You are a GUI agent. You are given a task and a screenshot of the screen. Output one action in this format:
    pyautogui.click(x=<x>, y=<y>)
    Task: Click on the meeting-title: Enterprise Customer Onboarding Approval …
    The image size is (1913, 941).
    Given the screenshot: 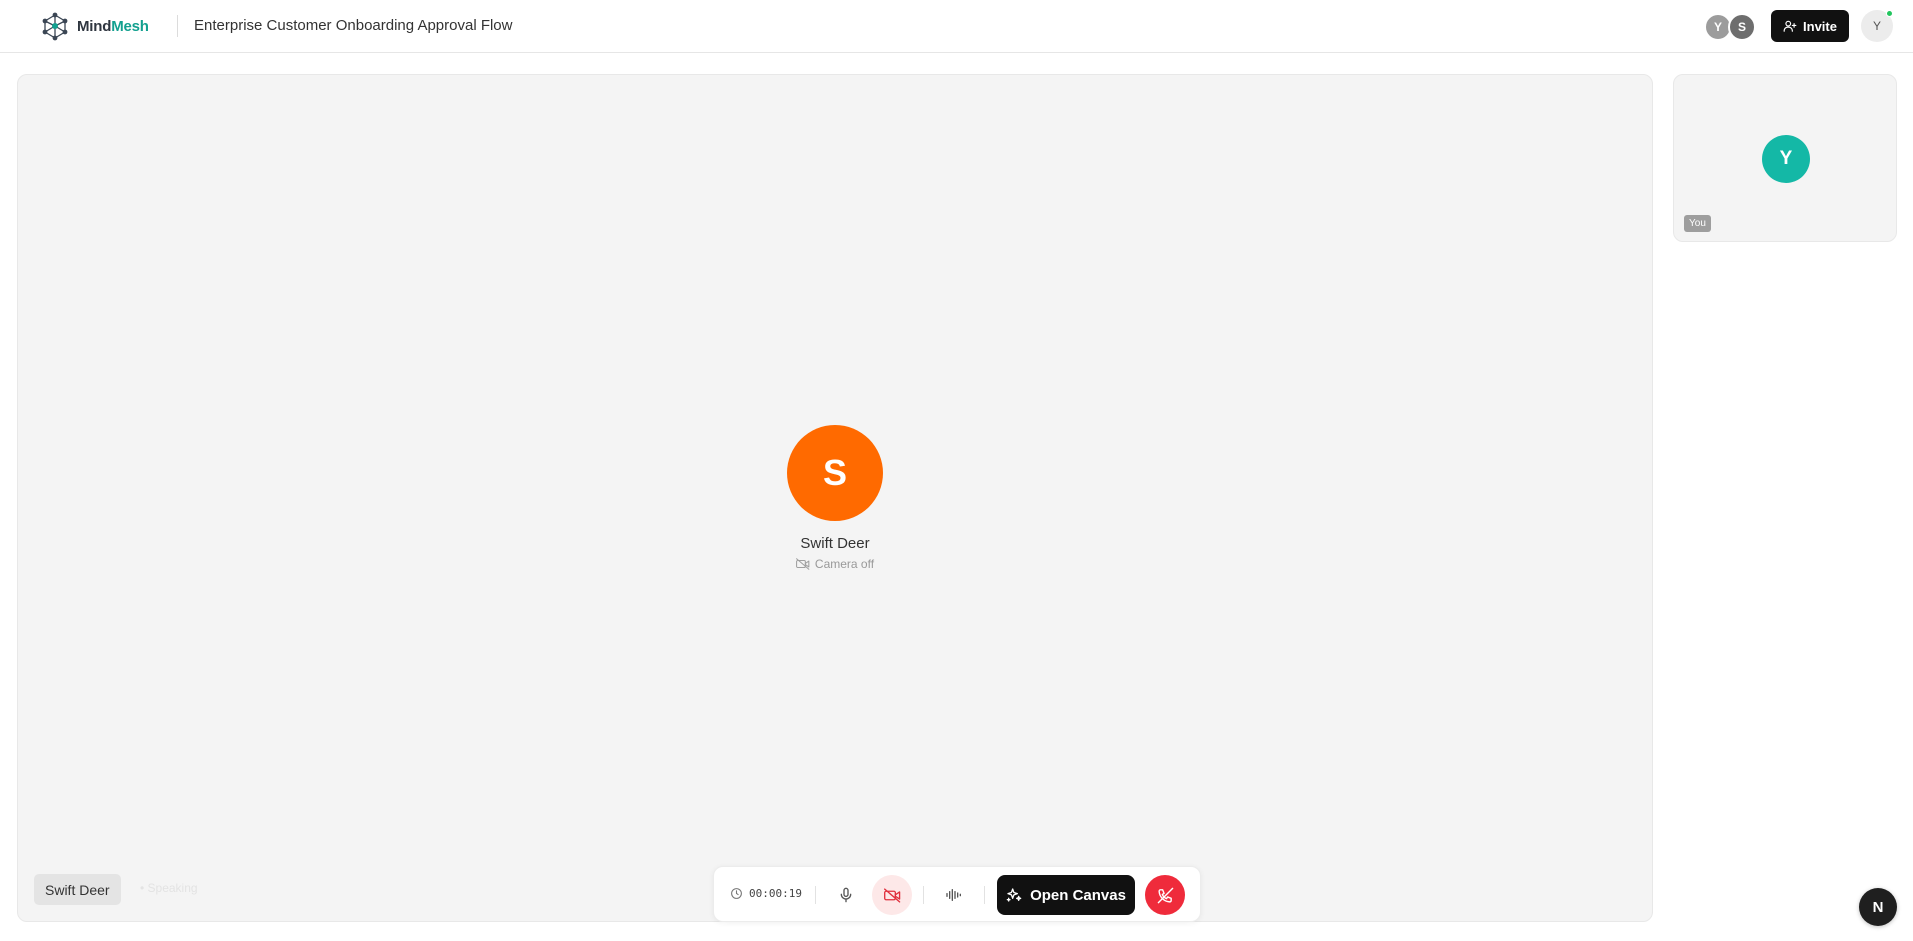 What is the action you would take?
    pyautogui.click(x=353, y=25)
    